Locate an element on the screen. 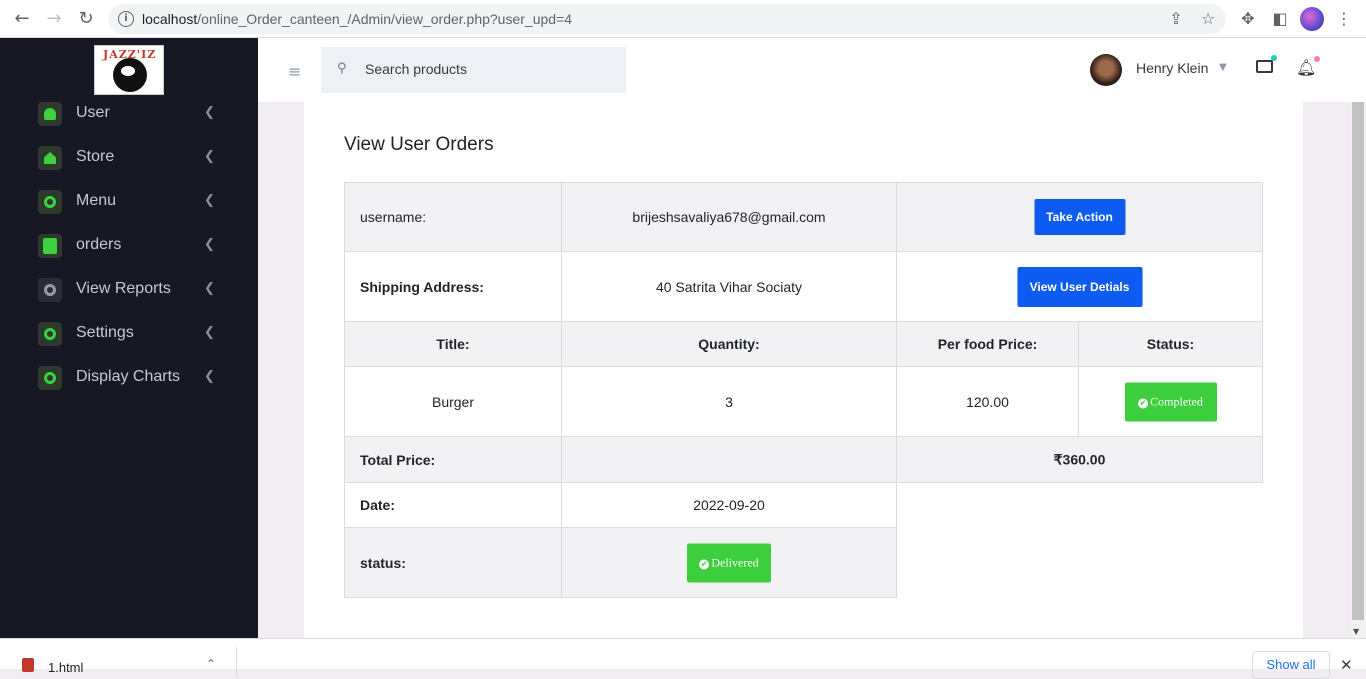 The height and width of the screenshot is (679, 1366). sidebar-item-label: Settings is located at coordinates (105, 332).